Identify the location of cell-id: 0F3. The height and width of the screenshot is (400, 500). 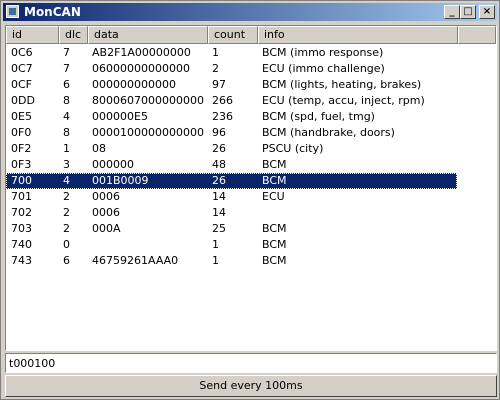
(21, 164).